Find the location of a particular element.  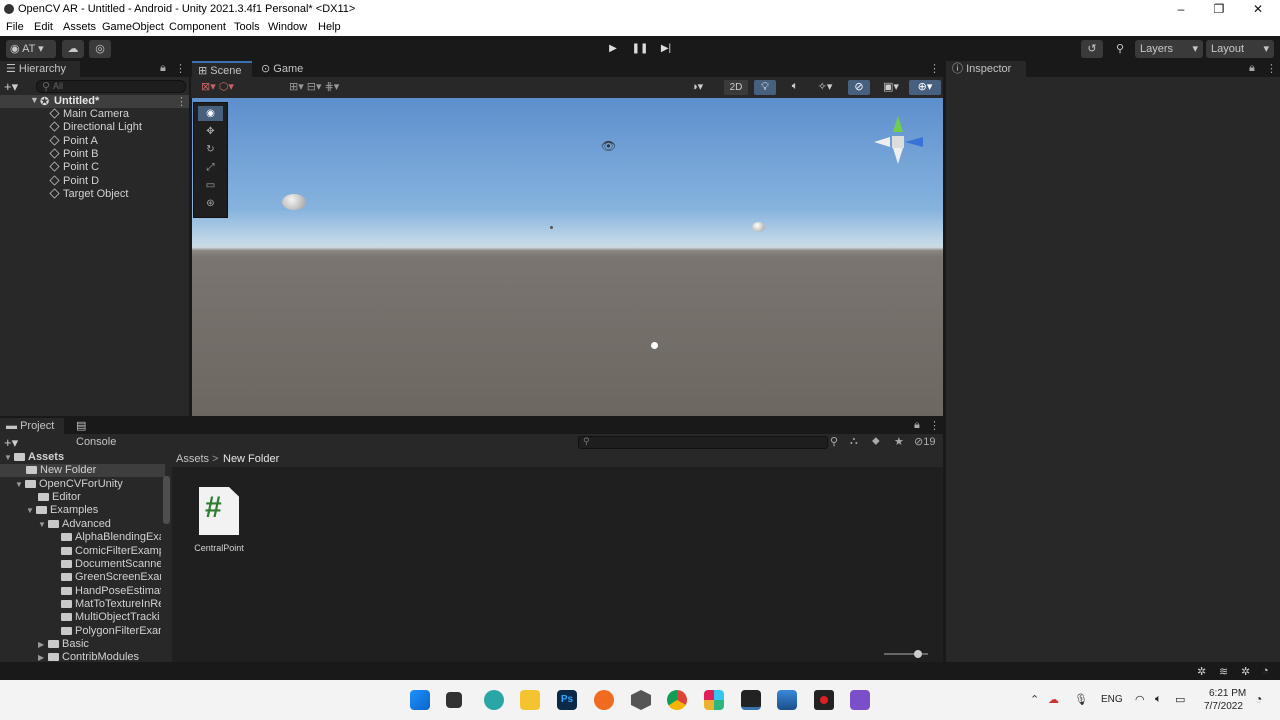

create-asset-button: +▾ is located at coordinates (11, 443).